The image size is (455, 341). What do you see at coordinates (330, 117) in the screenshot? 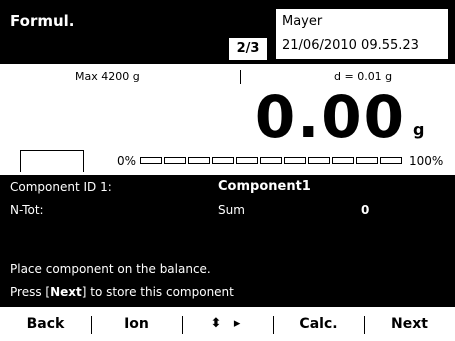
I see `weight-display: 0.00` at bounding box center [330, 117].